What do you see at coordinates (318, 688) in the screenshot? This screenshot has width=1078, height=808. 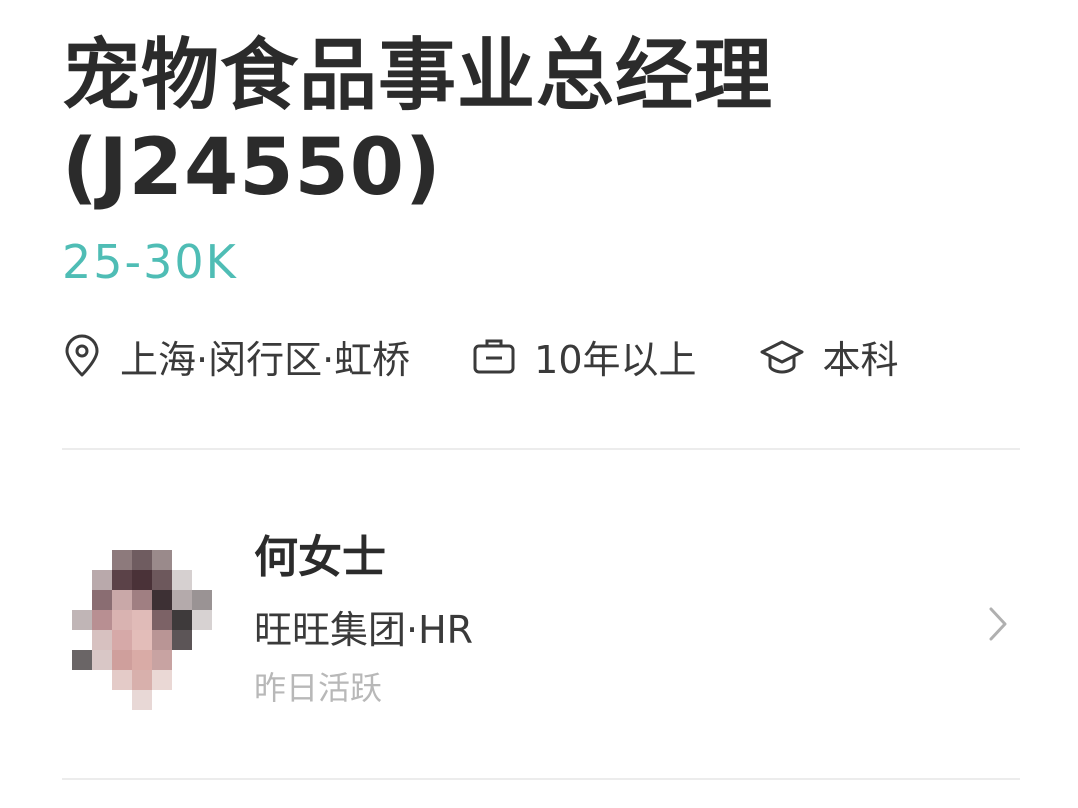 I see `recruiter-active-status: 昨日活跃` at bounding box center [318, 688].